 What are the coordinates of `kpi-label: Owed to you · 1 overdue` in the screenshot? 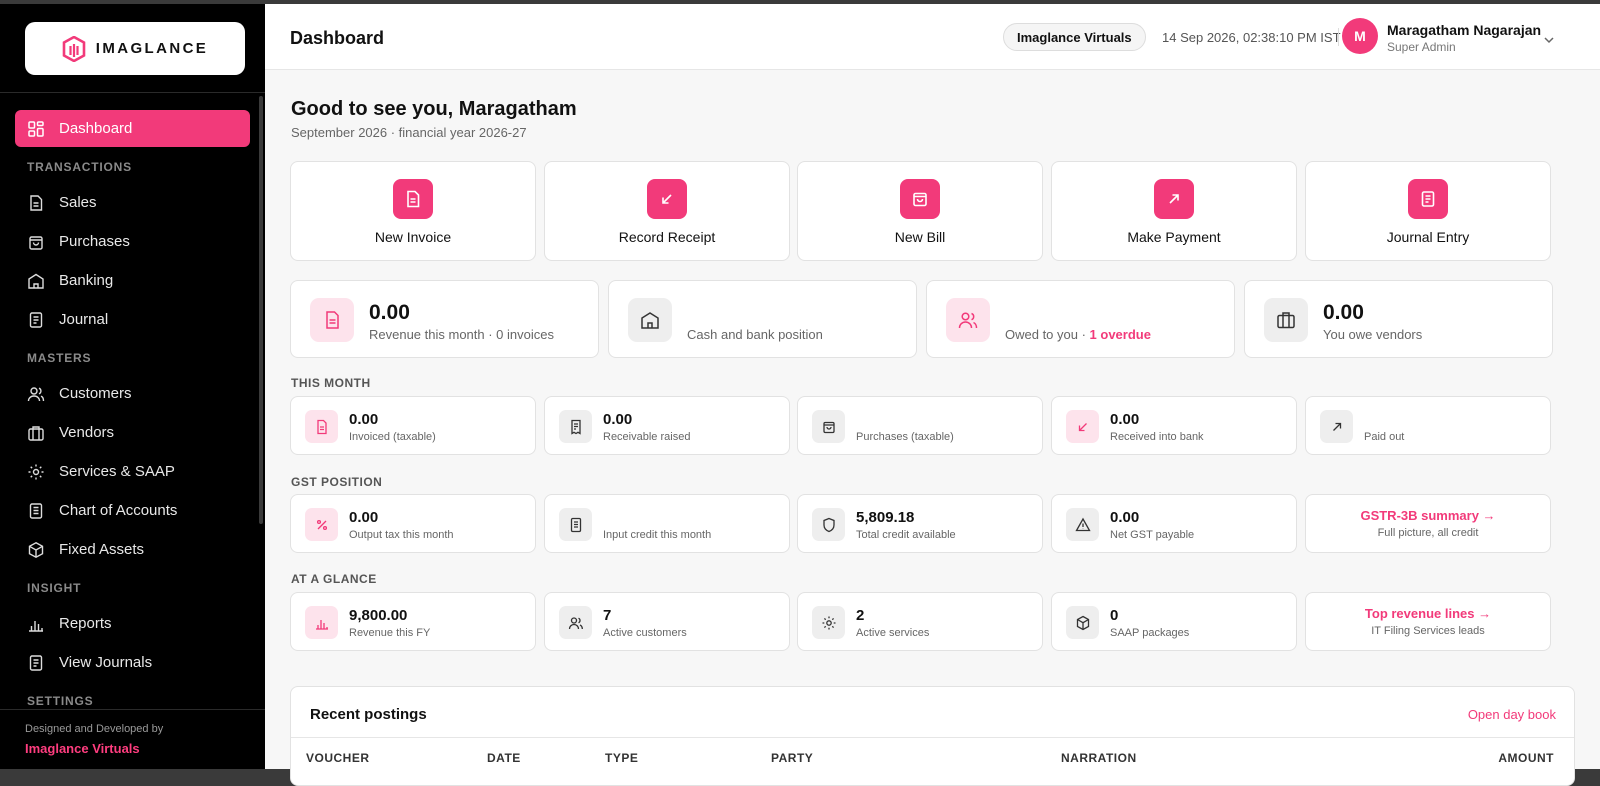 It's located at (1078, 334).